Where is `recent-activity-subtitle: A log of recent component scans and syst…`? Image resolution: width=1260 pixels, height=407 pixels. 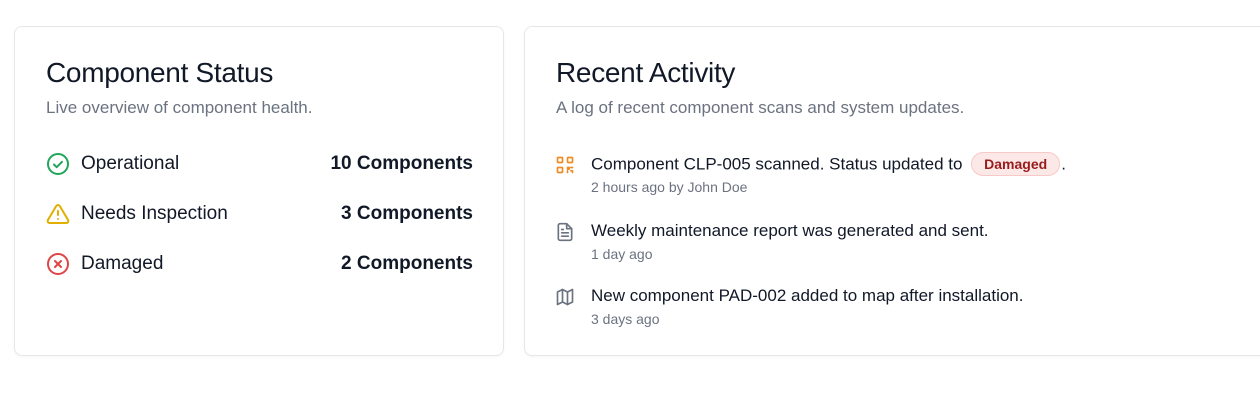
recent-activity-subtitle: A log of recent component scans and syst… is located at coordinates (760, 107).